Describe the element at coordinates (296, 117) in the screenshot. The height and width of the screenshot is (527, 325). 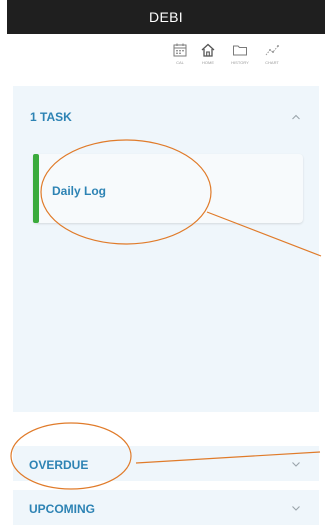
I see `chevron-up-icon` at that location.